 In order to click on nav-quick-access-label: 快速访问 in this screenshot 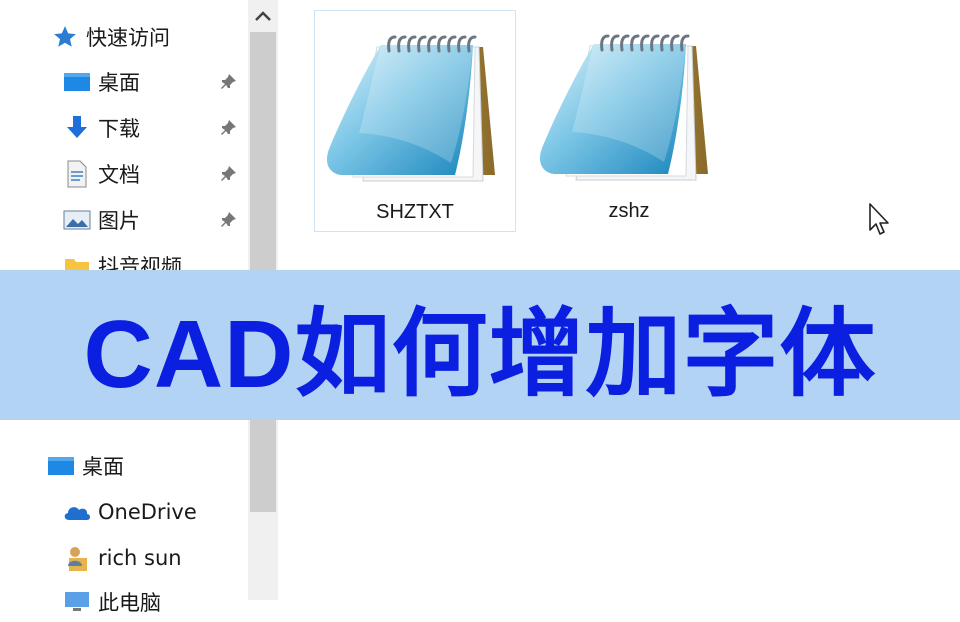, I will do `click(128, 38)`.